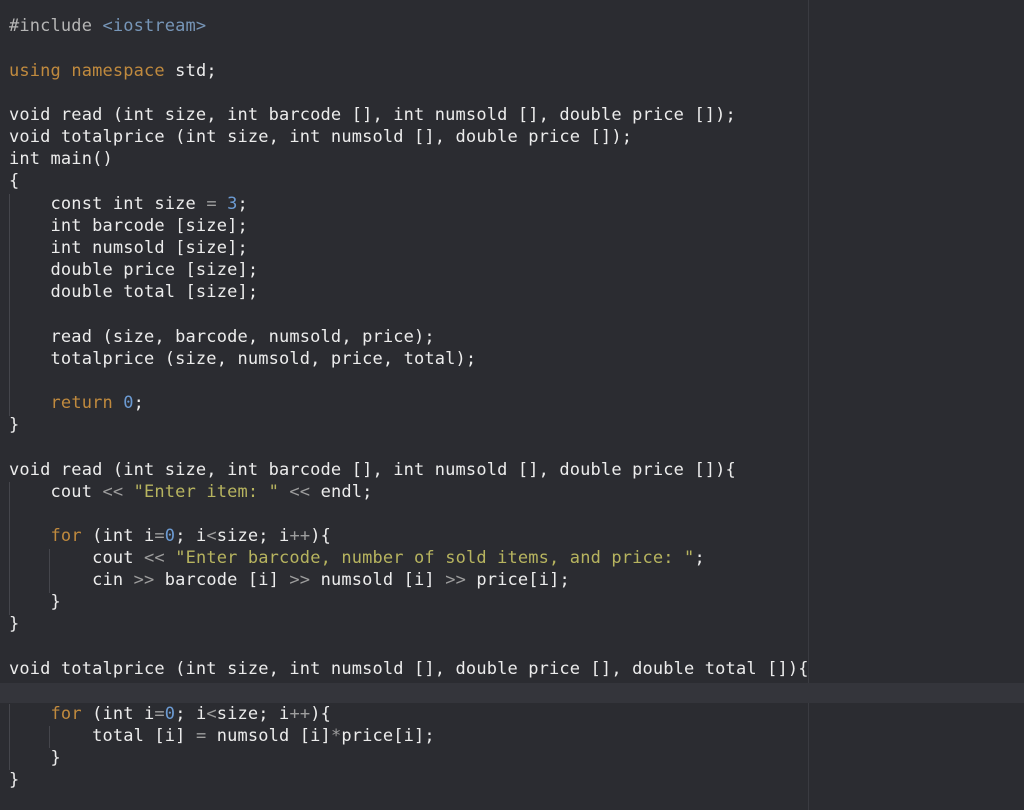 Image resolution: width=1024 pixels, height=810 pixels. Describe the element at coordinates (512, 693) in the screenshot. I see `current-line-highlight` at that location.